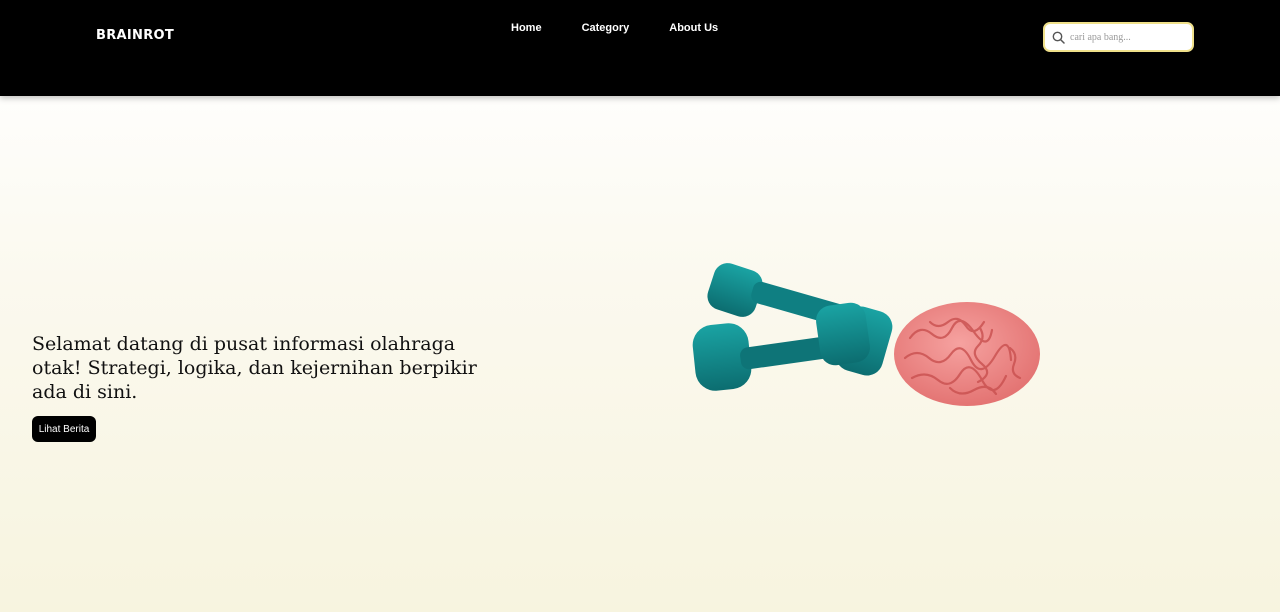  Describe the element at coordinates (967, 354) in the screenshot. I see `brain-illustration` at that location.